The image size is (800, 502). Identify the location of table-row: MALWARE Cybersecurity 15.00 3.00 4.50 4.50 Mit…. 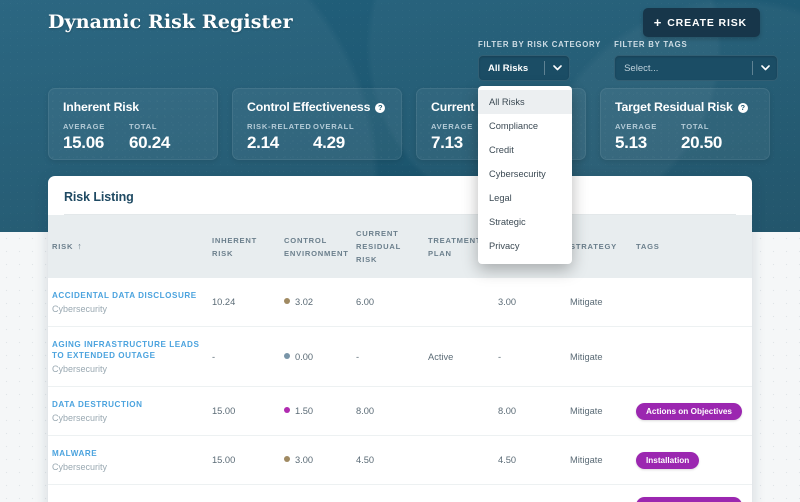
(400, 460).